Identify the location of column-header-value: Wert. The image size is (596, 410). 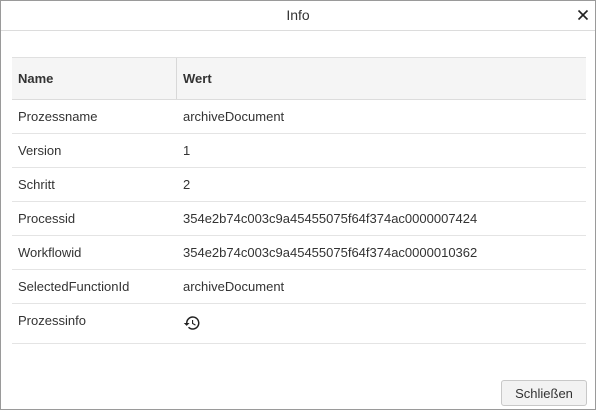
(381, 78).